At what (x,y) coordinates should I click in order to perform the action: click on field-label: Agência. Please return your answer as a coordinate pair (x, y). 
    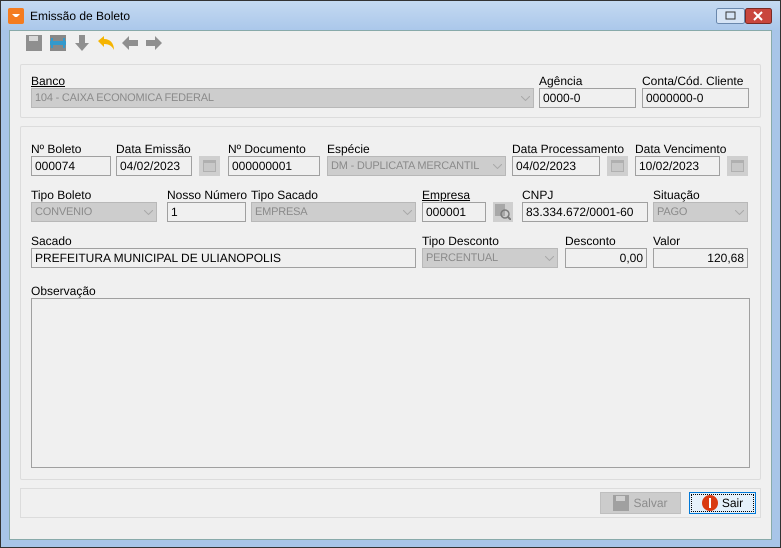
    Looking at the image, I should click on (560, 81).